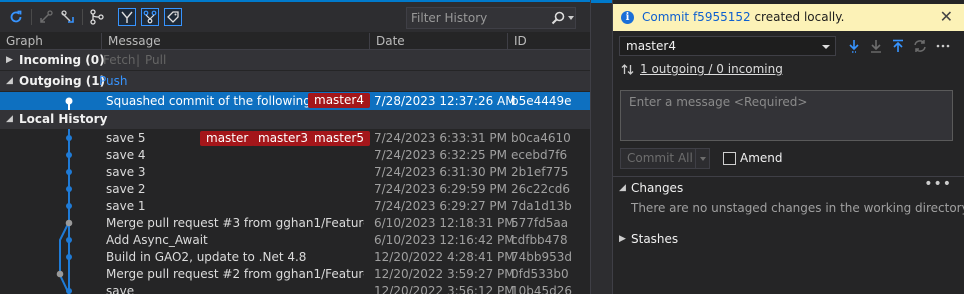 The height and width of the screenshot is (294, 964). What do you see at coordinates (601, 147) in the screenshot?
I see `pane-splitter` at bounding box center [601, 147].